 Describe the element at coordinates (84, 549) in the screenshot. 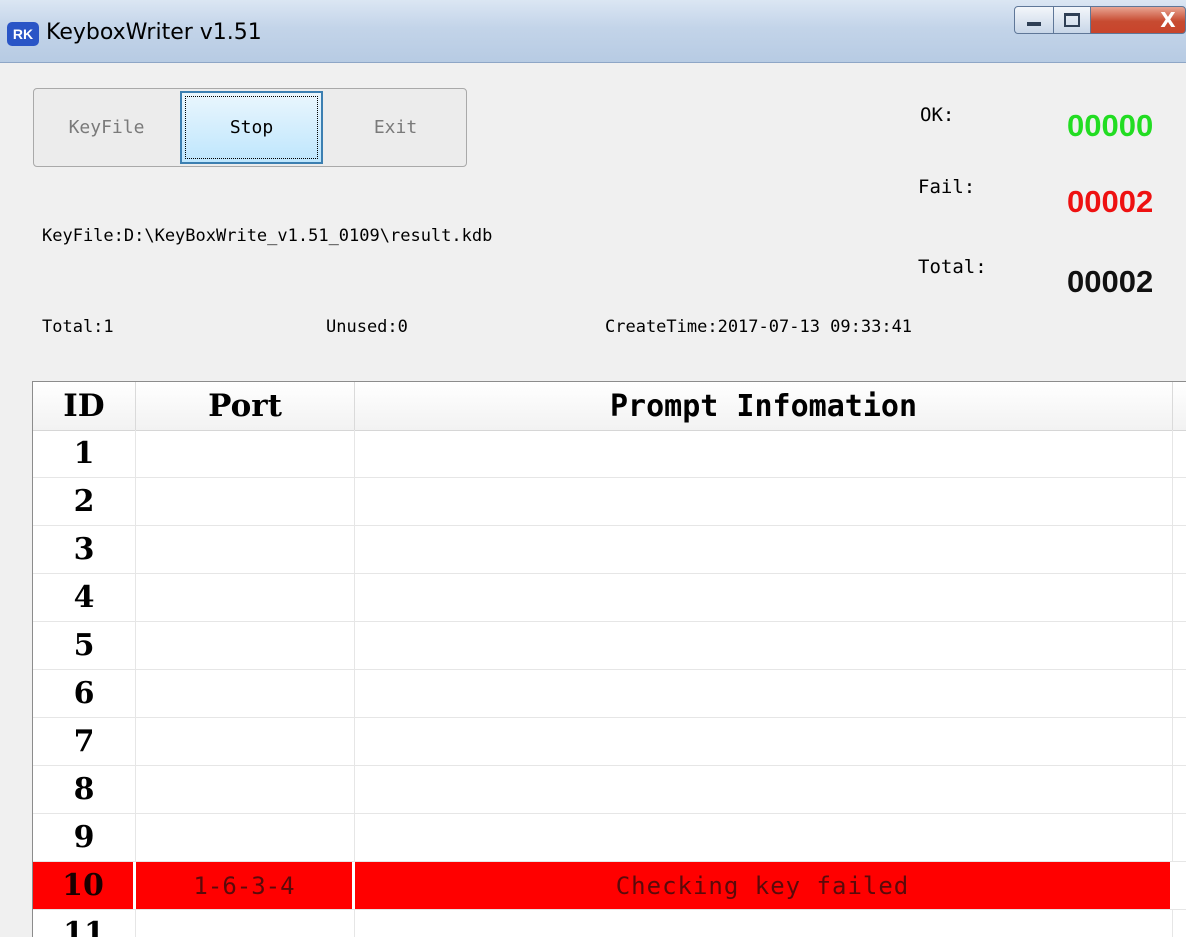

I see `row-id: 3` at that location.